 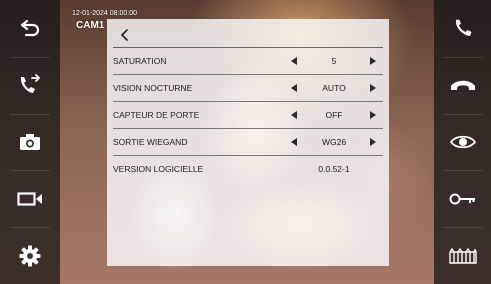 I want to click on gate-button, so click(x=462, y=255).